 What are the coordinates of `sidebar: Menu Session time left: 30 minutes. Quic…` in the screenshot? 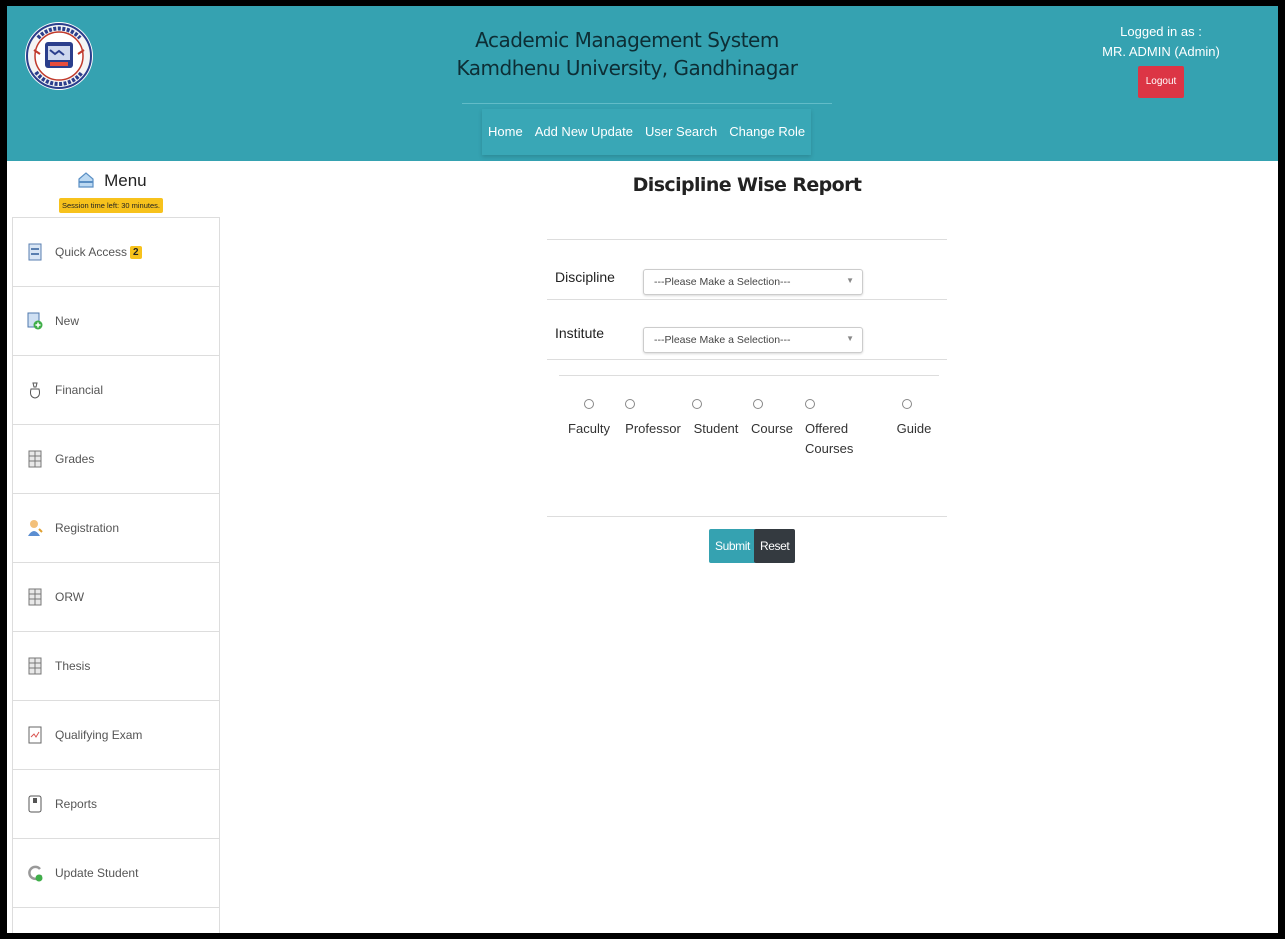 It's located at (113, 547).